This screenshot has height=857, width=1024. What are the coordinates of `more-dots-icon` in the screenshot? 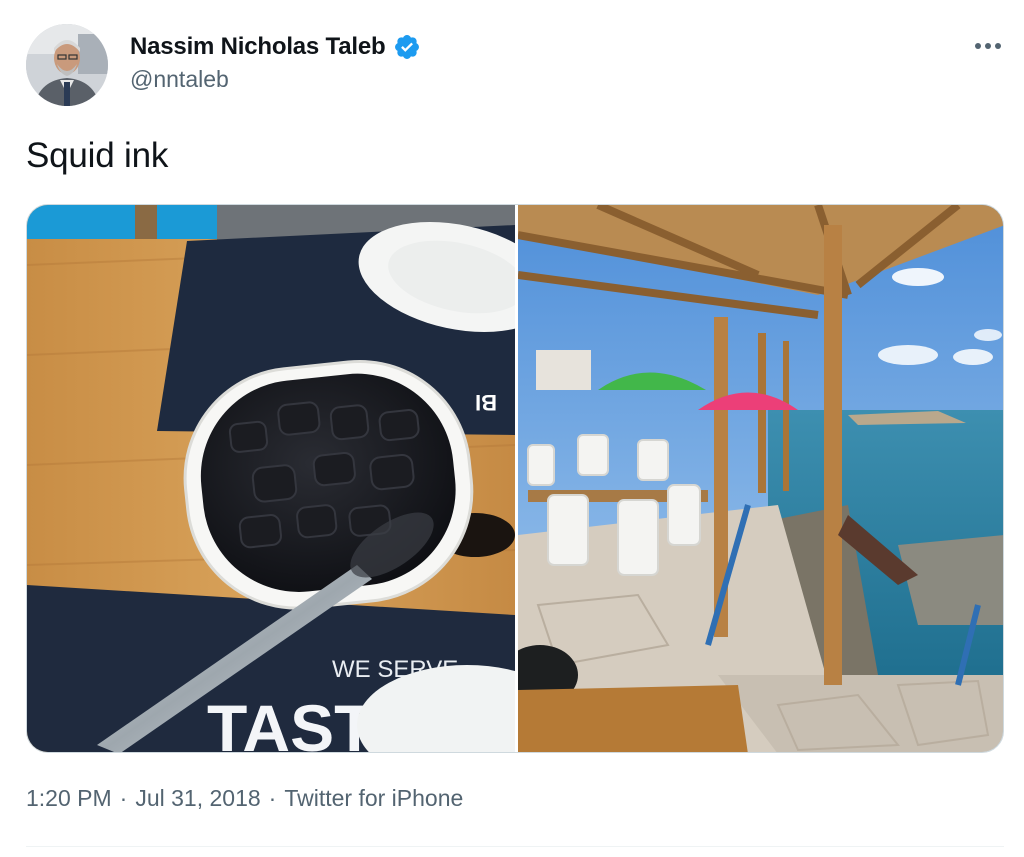 It's located at (988, 46).